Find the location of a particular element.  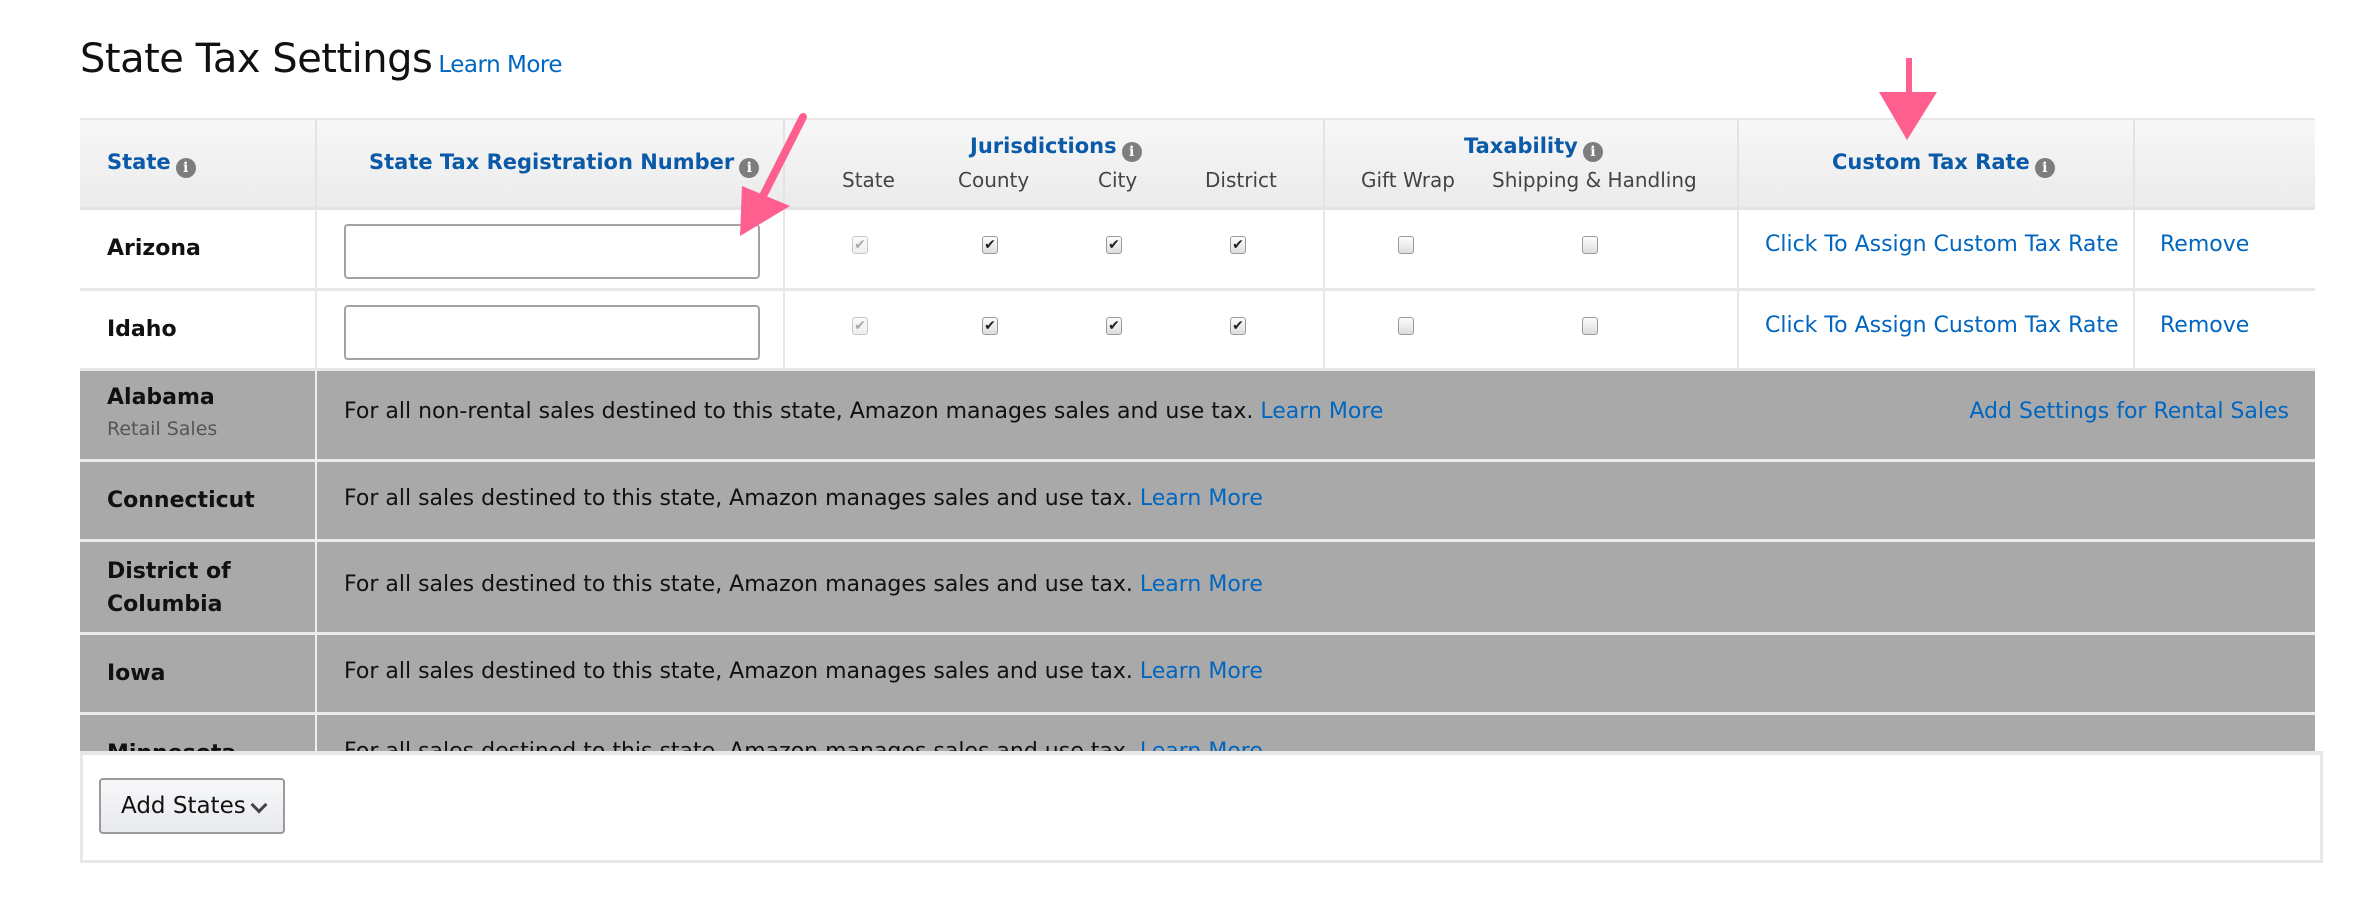

arrow-shaft is located at coordinates (1909, 77).